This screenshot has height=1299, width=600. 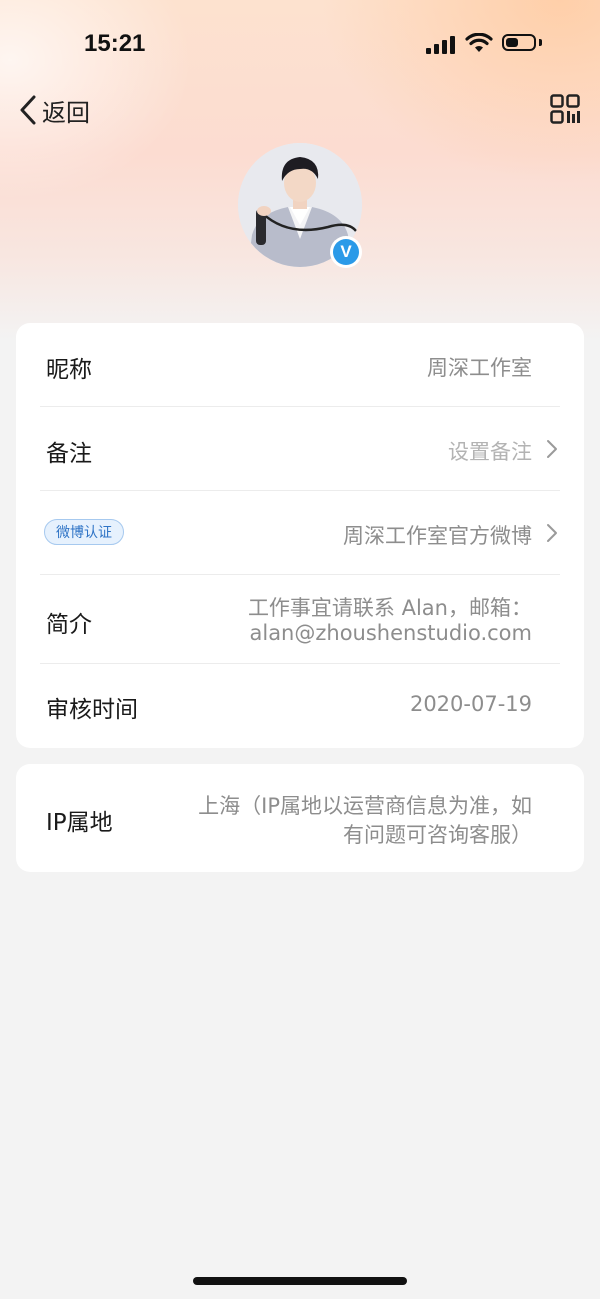 I want to click on verification-badge: 微博认证, so click(x=84, y=532).